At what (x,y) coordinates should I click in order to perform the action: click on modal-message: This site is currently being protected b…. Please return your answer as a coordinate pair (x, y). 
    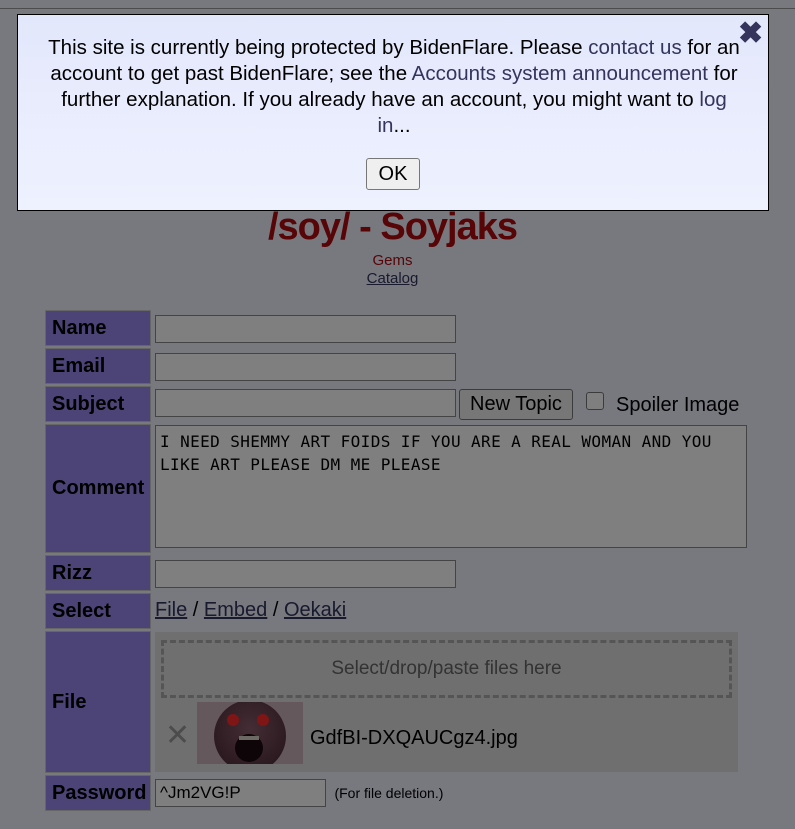
    Looking at the image, I should click on (394, 87).